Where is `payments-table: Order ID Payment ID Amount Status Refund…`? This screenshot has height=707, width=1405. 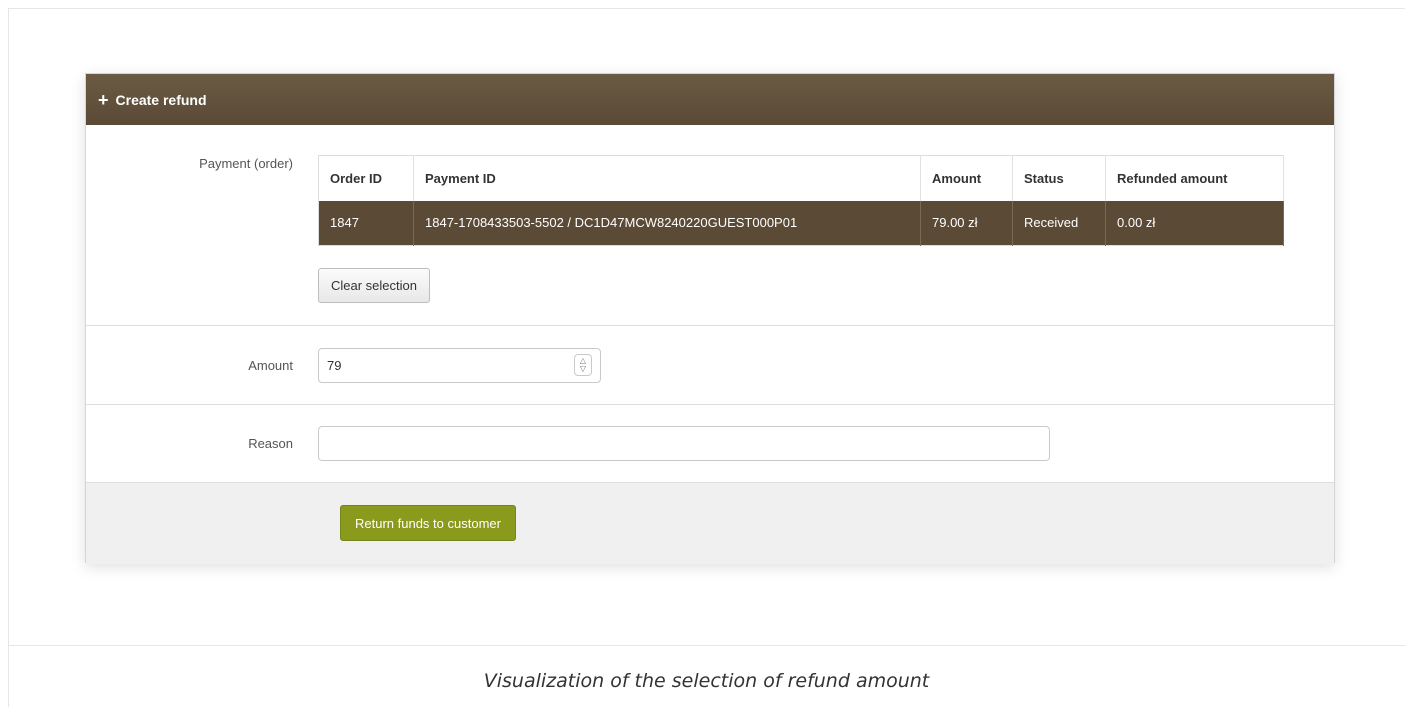 payments-table: Order ID Payment ID Amount Status Refund… is located at coordinates (801, 200).